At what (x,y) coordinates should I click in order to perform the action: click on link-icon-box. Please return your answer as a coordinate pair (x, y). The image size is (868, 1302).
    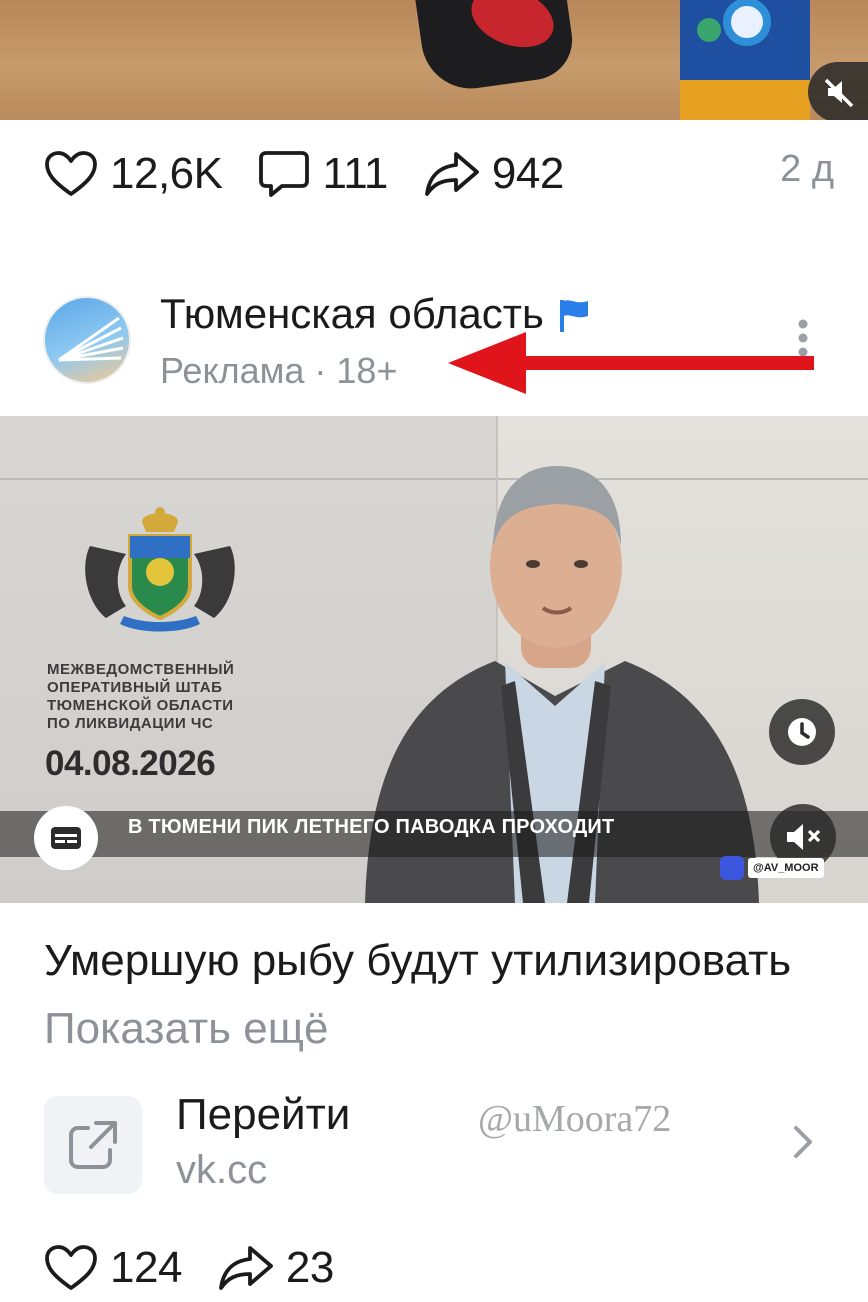
    Looking at the image, I should click on (93, 1145).